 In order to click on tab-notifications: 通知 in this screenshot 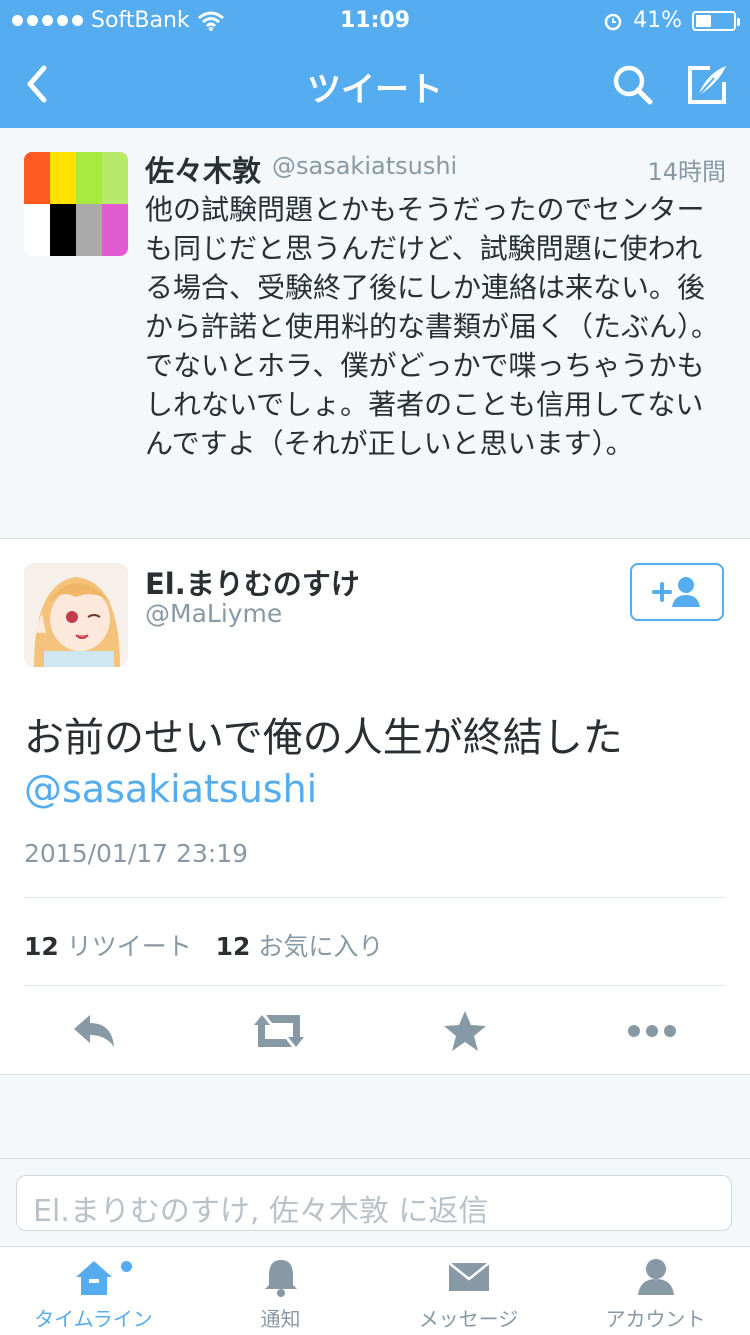, I will do `click(280, 1291)`.